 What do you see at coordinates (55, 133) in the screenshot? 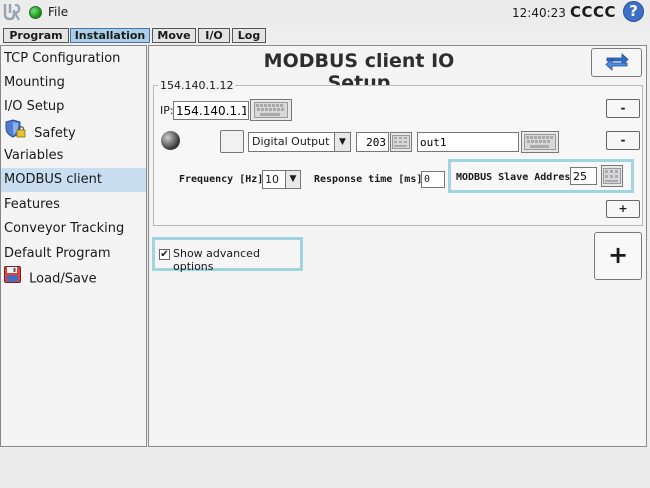
I see `sidebar-item-label: Safety` at bounding box center [55, 133].